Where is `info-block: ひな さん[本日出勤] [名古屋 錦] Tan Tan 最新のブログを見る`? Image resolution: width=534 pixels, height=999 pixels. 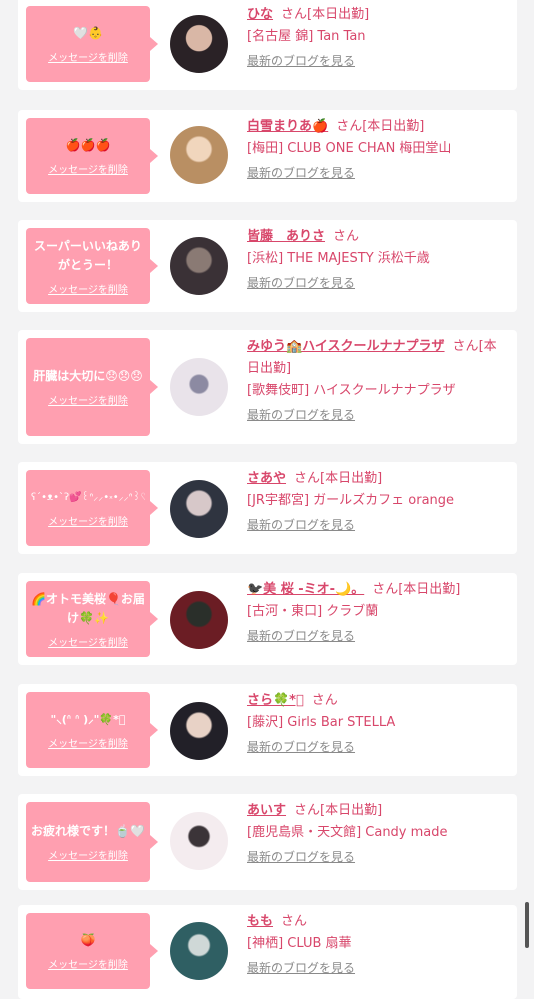
info-block: ひな さん[本日出勤] [名古屋 錦] Tan Tan 最新のブログを見る is located at coordinates (378, 38).